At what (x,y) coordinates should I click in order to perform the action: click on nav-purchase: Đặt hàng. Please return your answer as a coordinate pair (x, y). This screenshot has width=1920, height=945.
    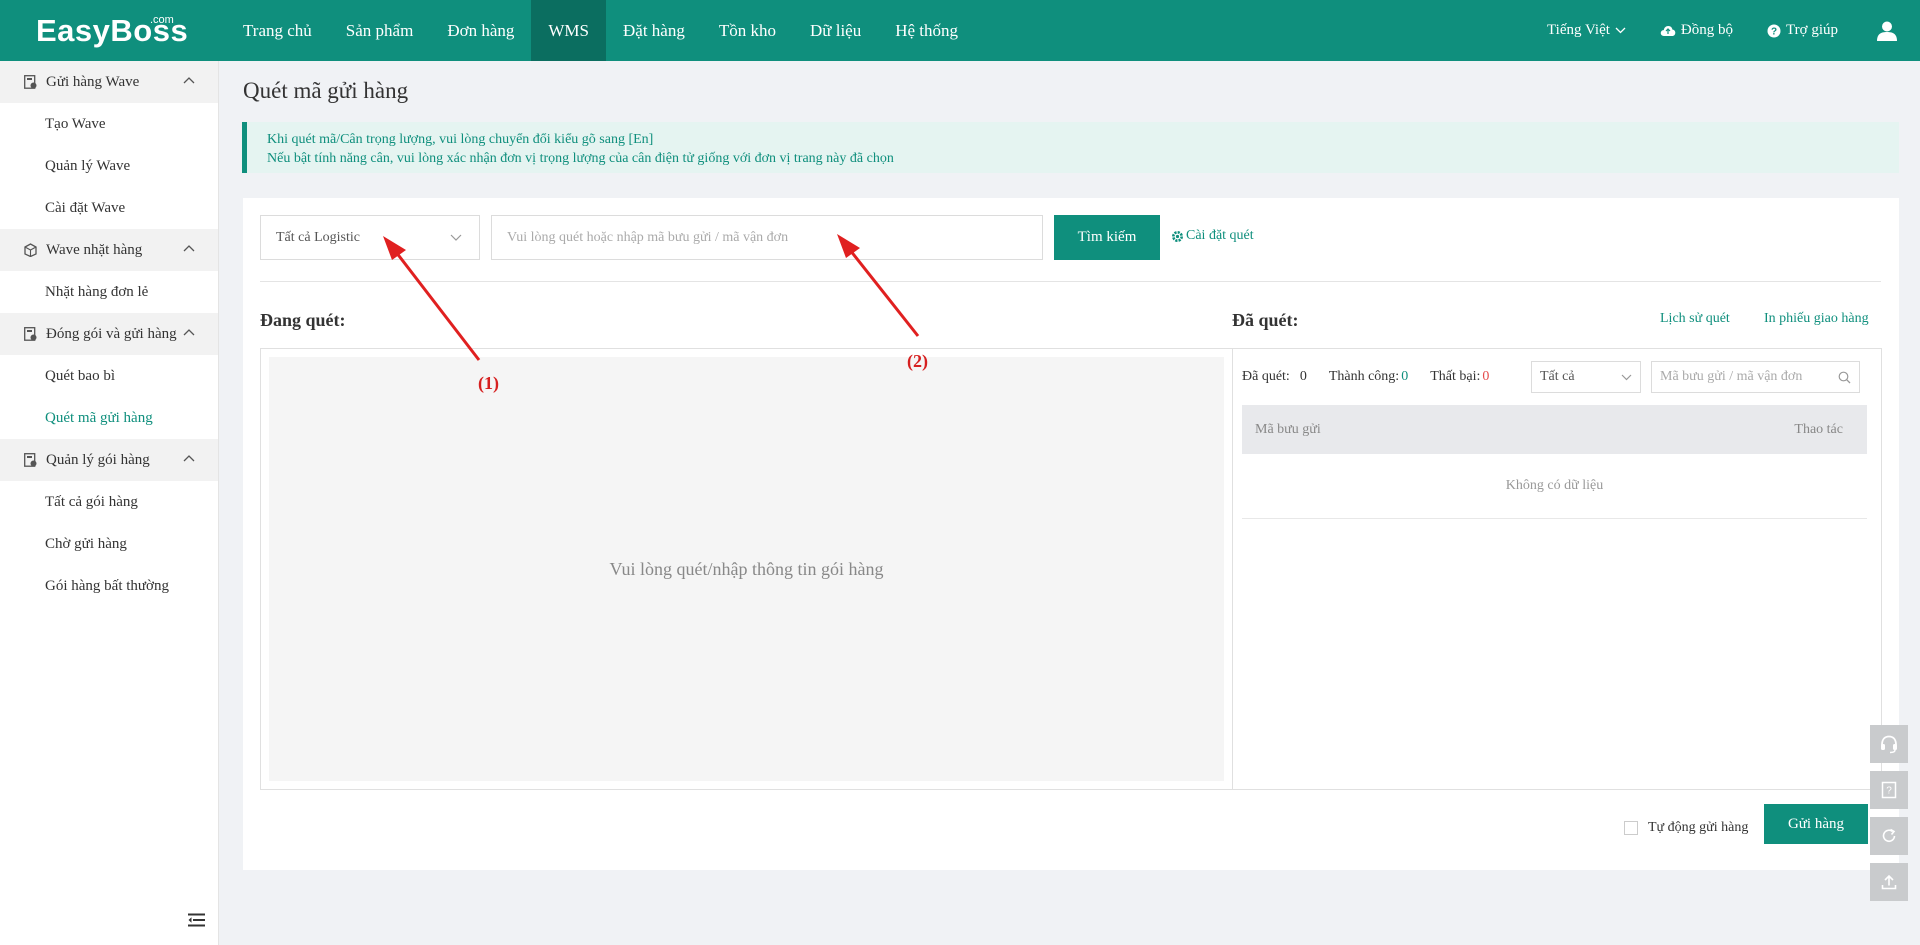
    Looking at the image, I should click on (654, 30).